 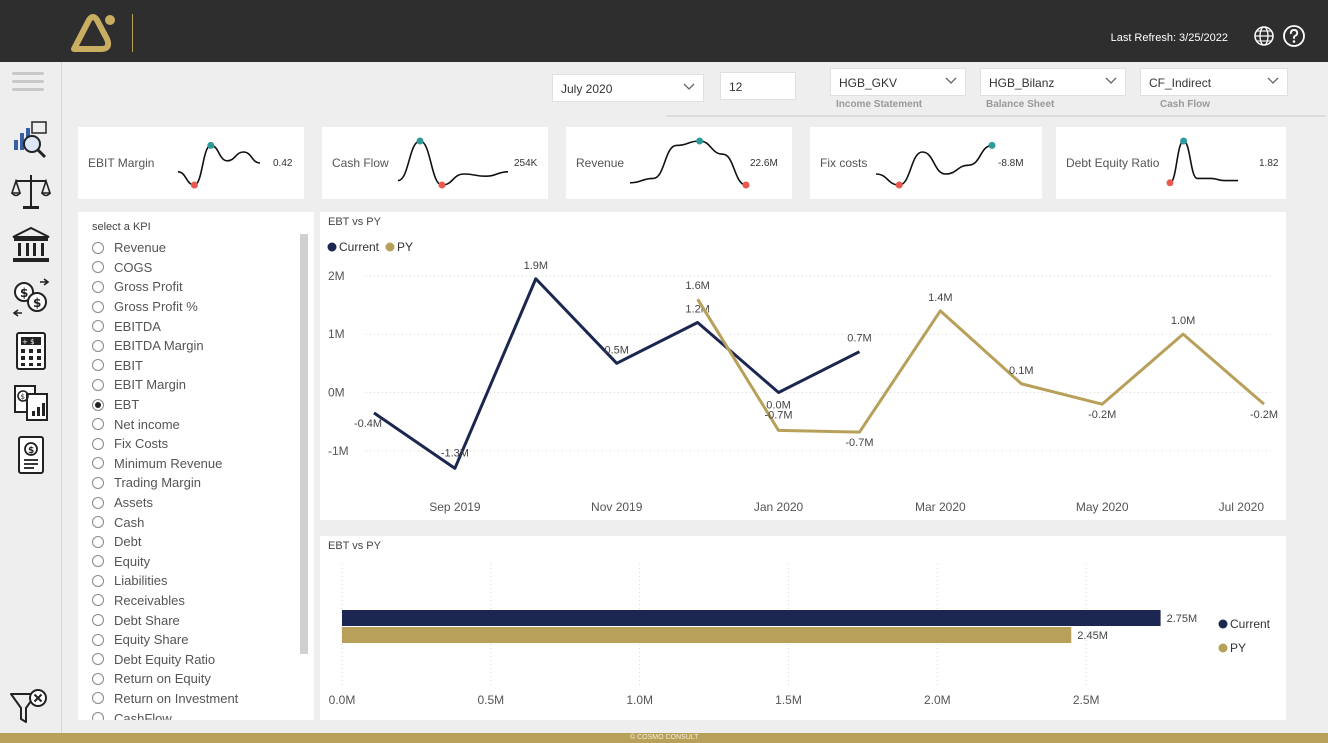 I want to click on month-slicer: July 2020, so click(x=628, y=88).